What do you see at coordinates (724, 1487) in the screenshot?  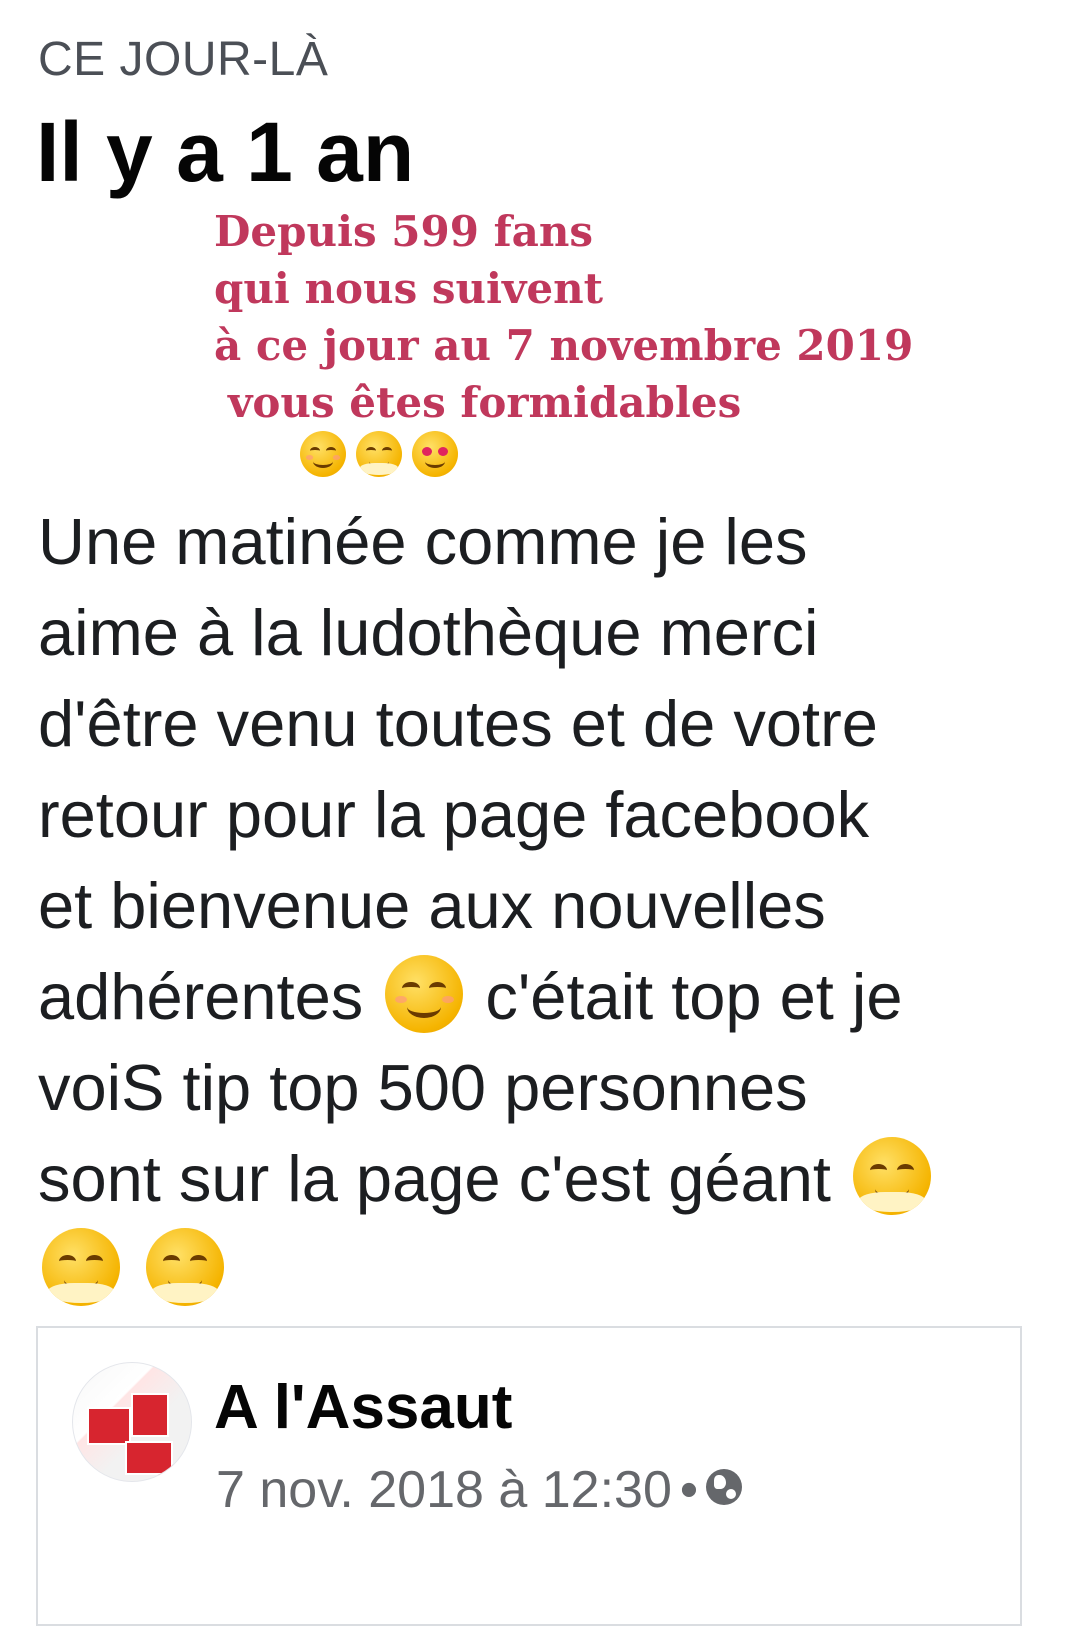 I see `globe-icon` at bounding box center [724, 1487].